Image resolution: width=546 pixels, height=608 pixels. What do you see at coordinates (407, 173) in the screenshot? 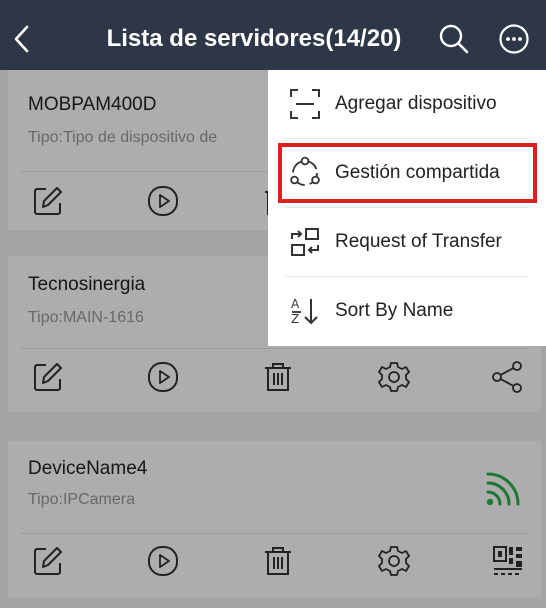
I see `highlight-box` at bounding box center [407, 173].